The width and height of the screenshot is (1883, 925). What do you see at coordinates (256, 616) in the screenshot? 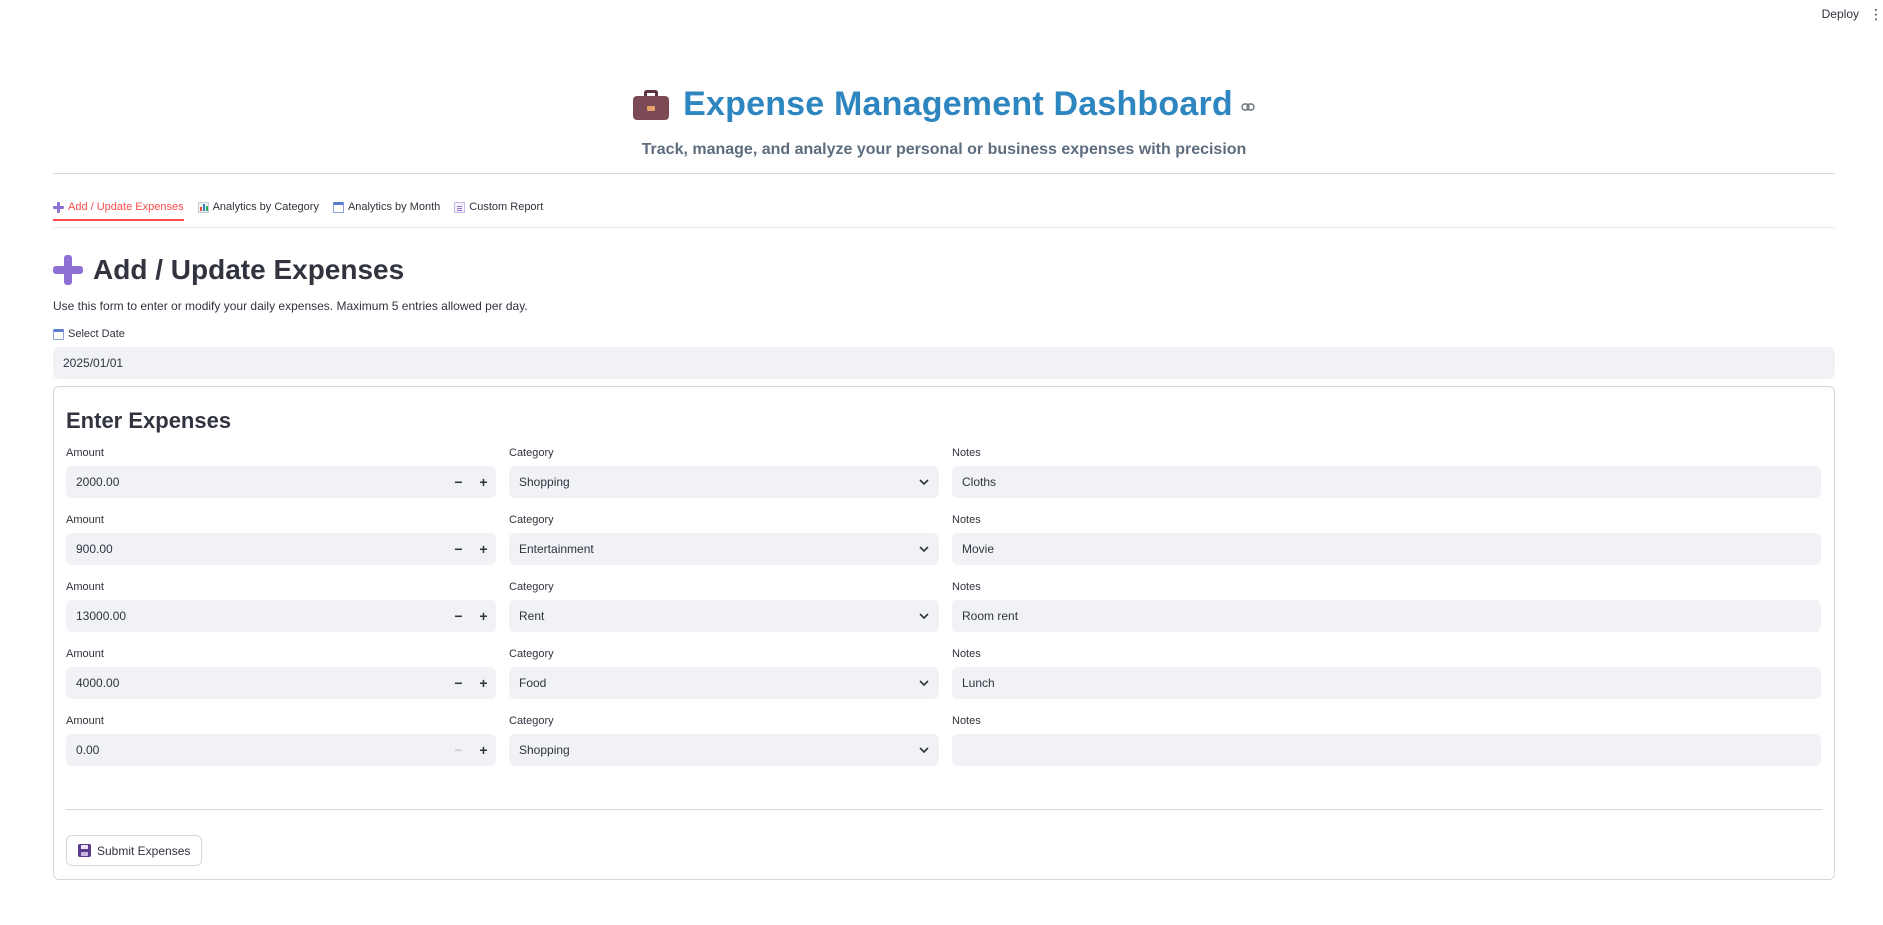
I see `amount-value: 13000.00` at bounding box center [256, 616].